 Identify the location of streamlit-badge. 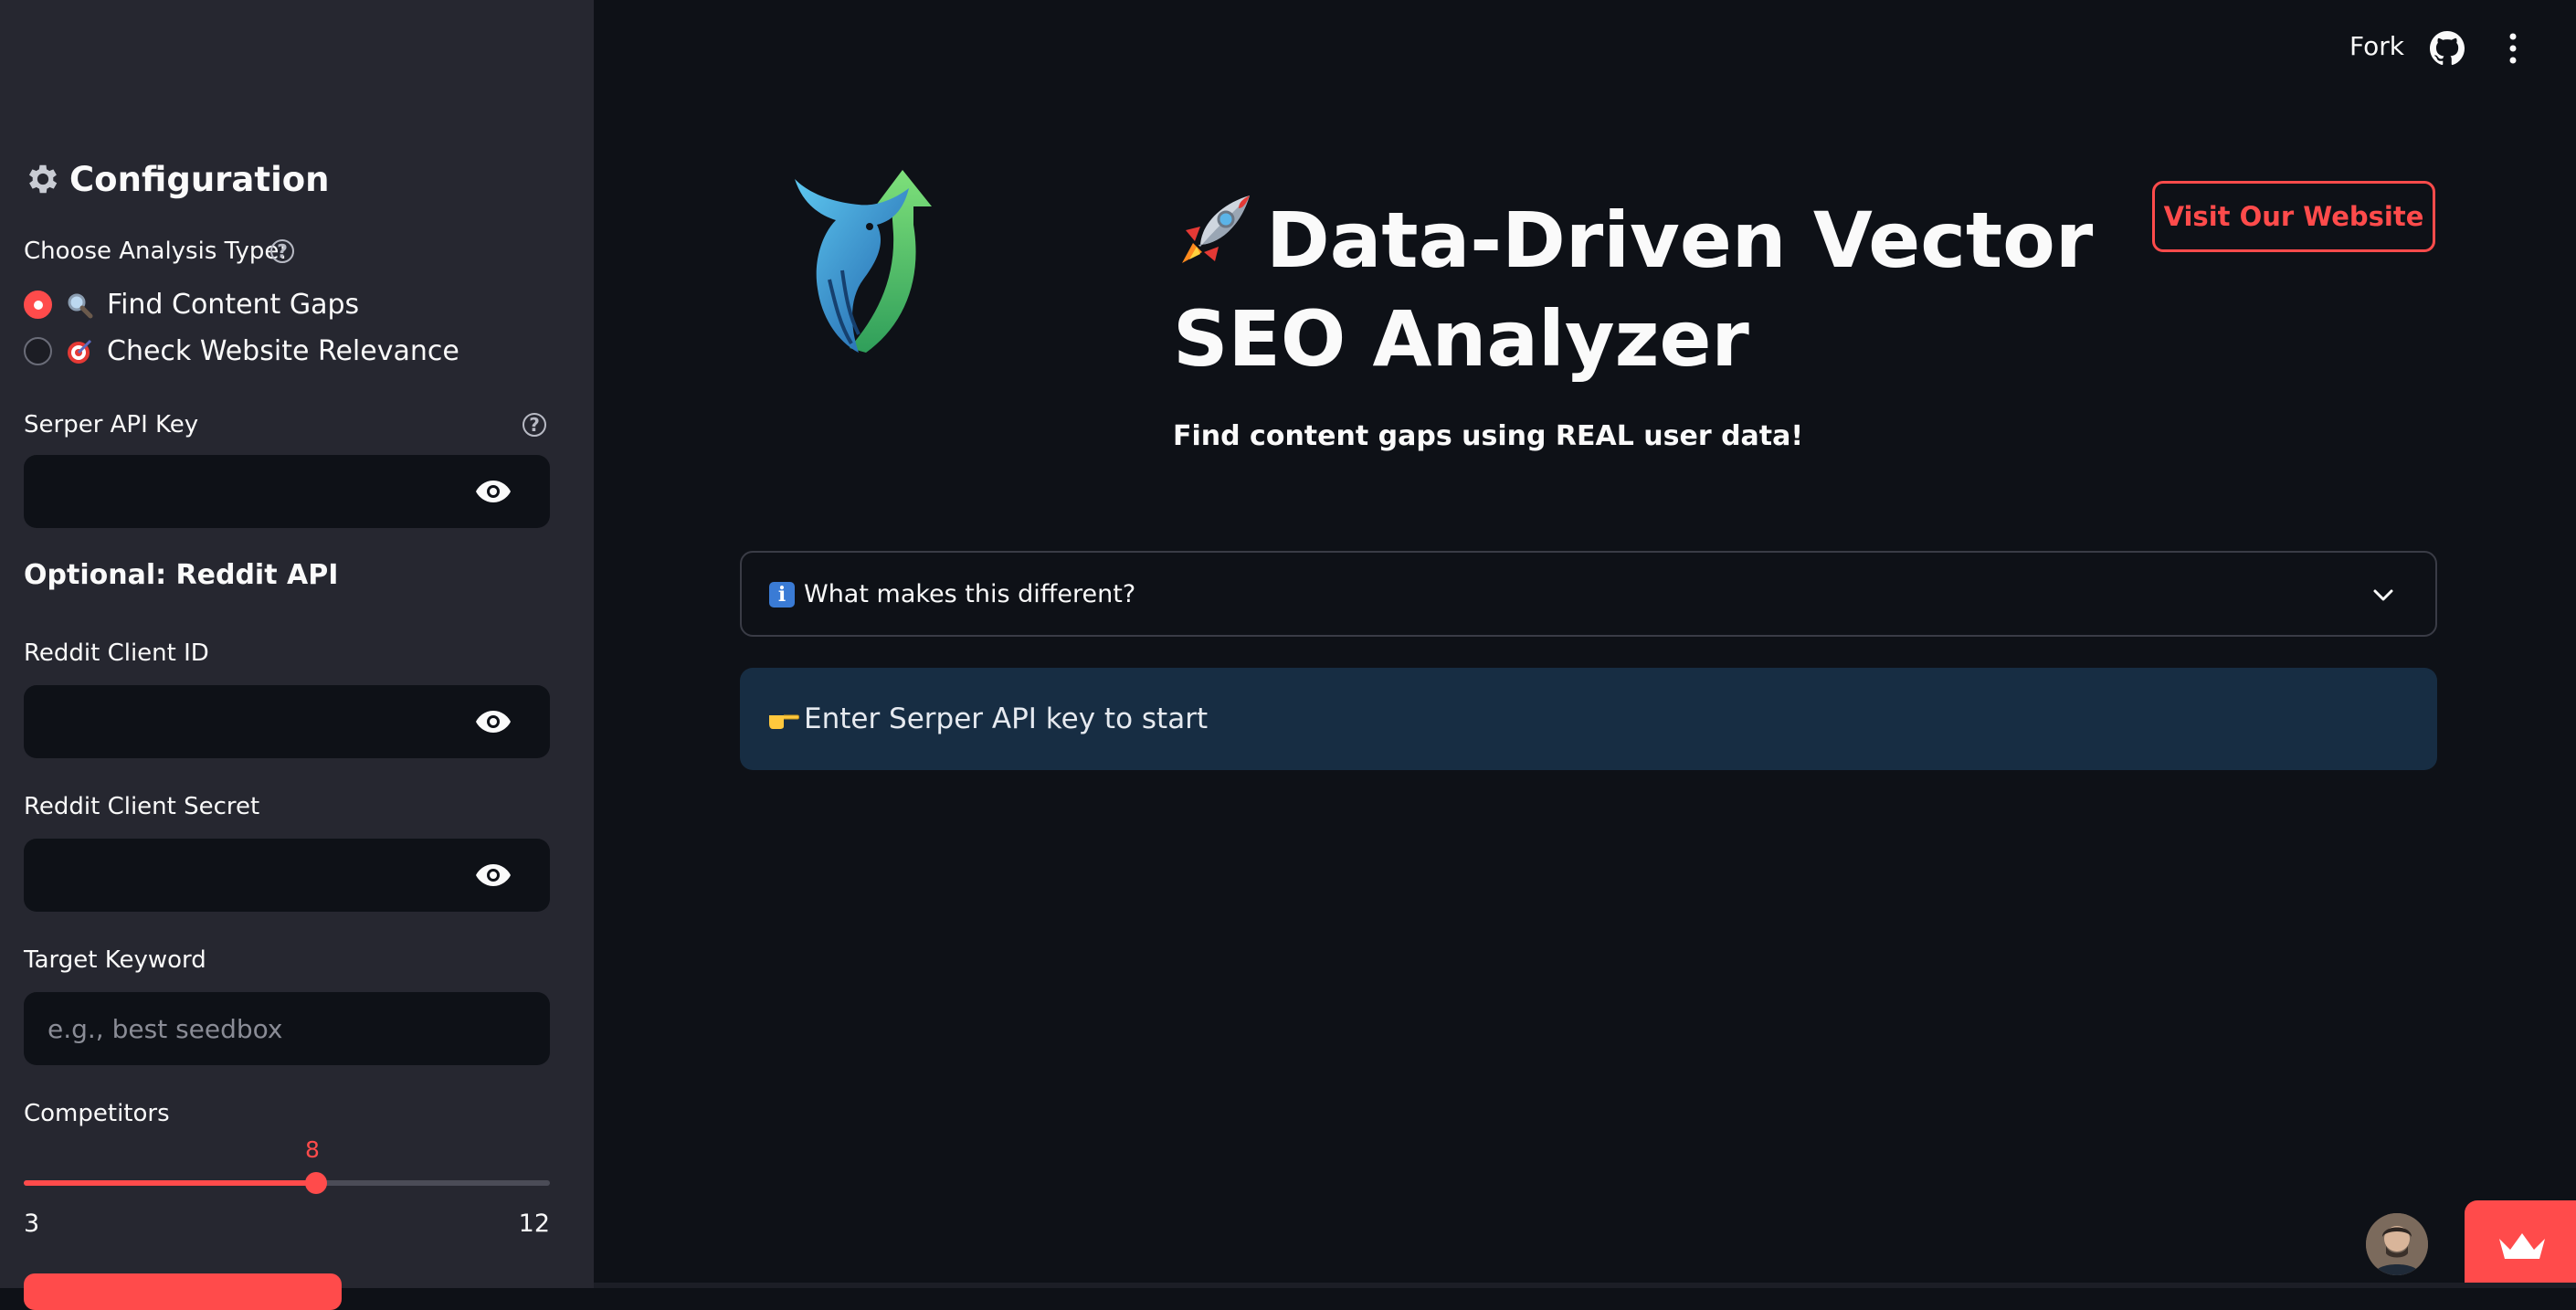
(2520, 1244).